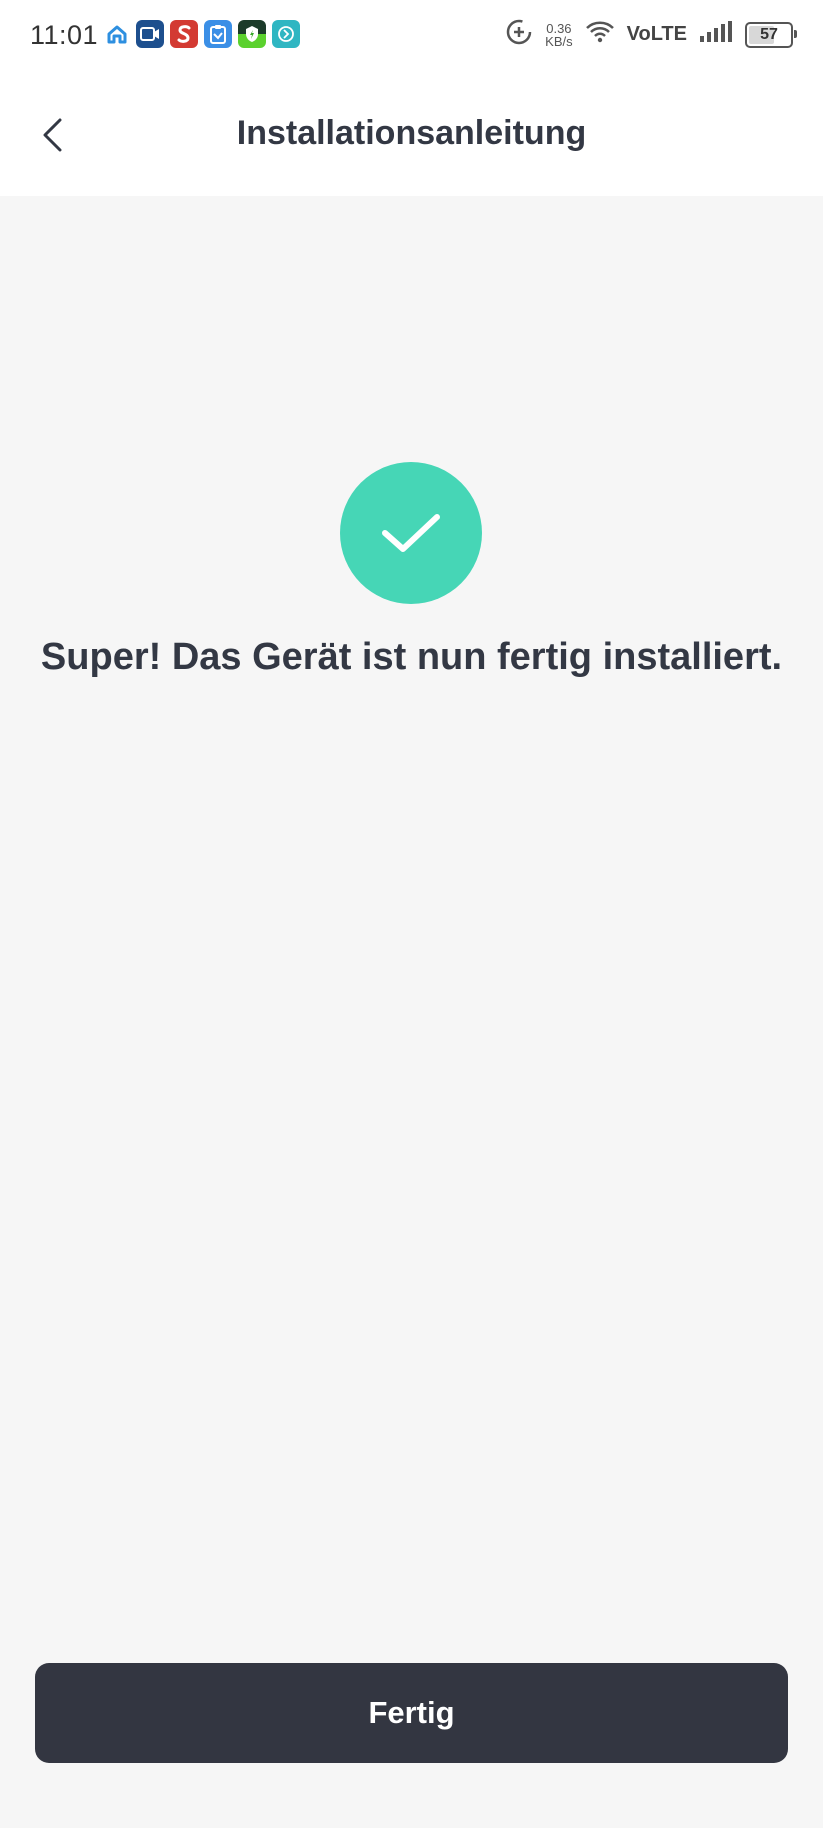 This screenshot has width=823, height=1828. Describe the element at coordinates (202, 34) in the screenshot. I see `notification-icons` at that location.